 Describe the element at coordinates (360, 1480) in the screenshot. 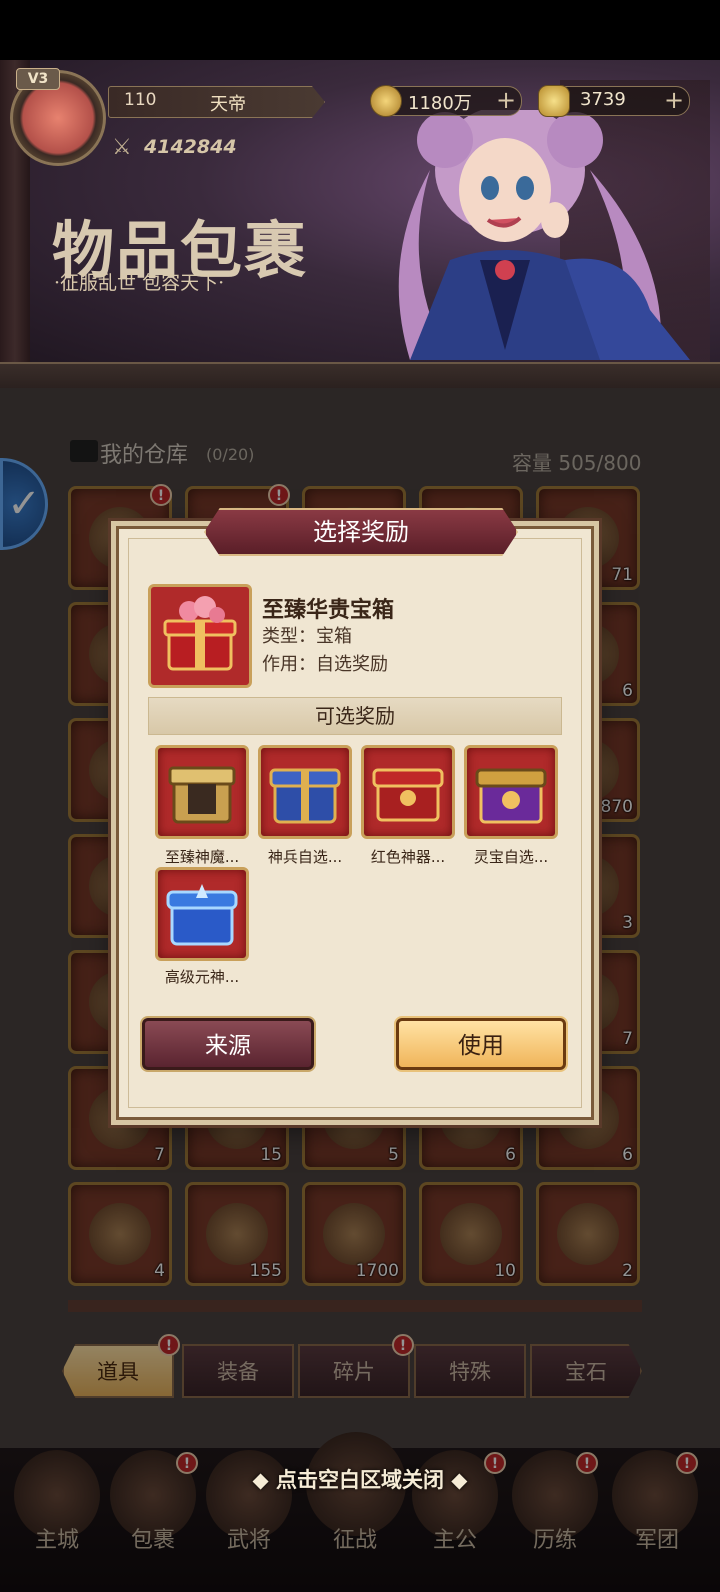

I see `close-hint: ◆ 点击空白区域关闭 ◆` at that location.